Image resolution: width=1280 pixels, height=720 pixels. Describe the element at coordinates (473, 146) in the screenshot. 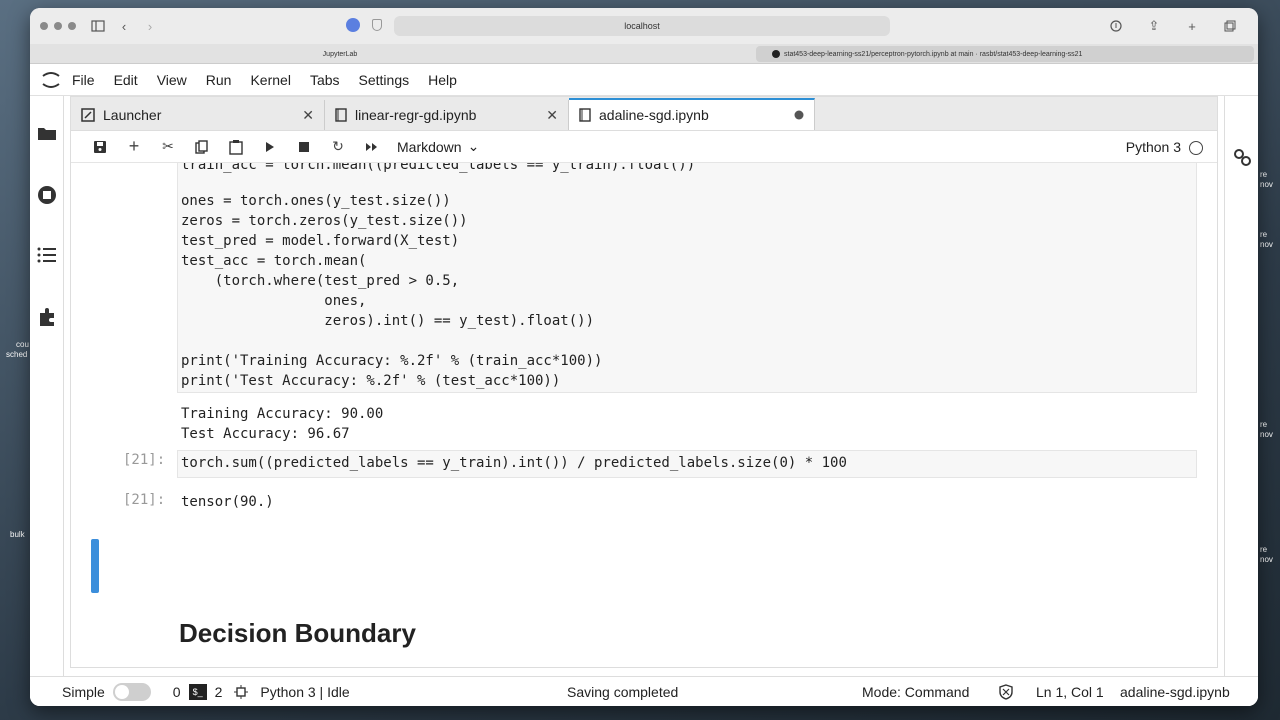

I see `chevron-down-icon: ⌄` at that location.